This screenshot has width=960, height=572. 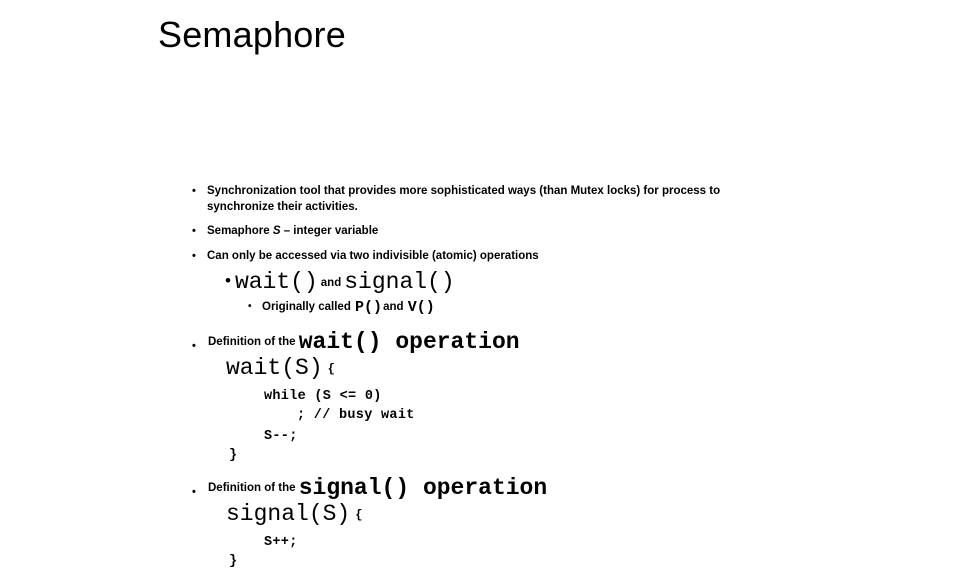 I want to click on bullet-item-semaphore-s: Semaphore S – integer variable, so click(x=292, y=232).